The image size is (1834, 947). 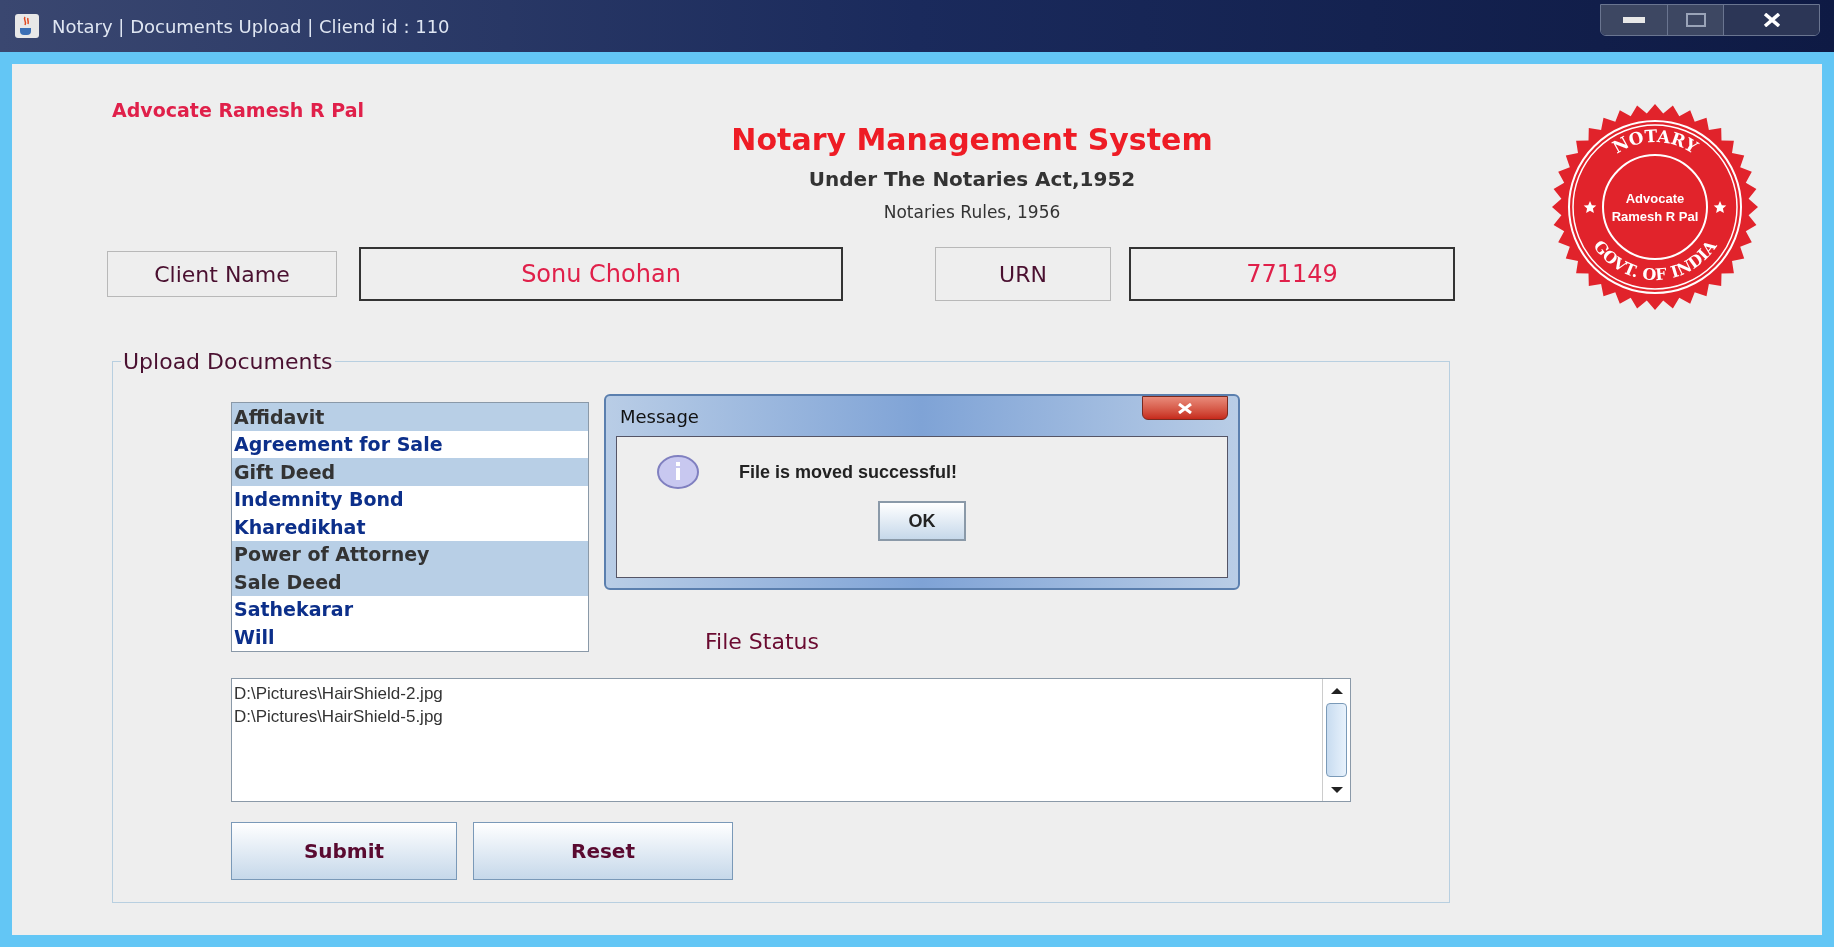 I want to click on dialog-title: Message, so click(x=659, y=416).